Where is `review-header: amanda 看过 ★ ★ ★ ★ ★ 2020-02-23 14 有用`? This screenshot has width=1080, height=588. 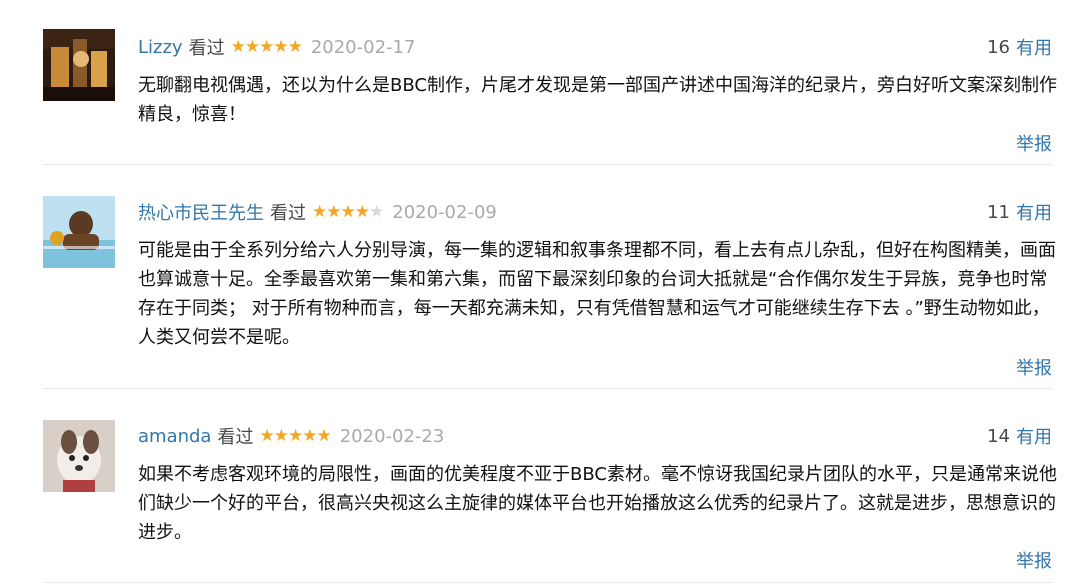
review-header: amanda 看过 ★ ★ ★ ★ ★ 2020-02-23 14 有用 is located at coordinates (595, 436).